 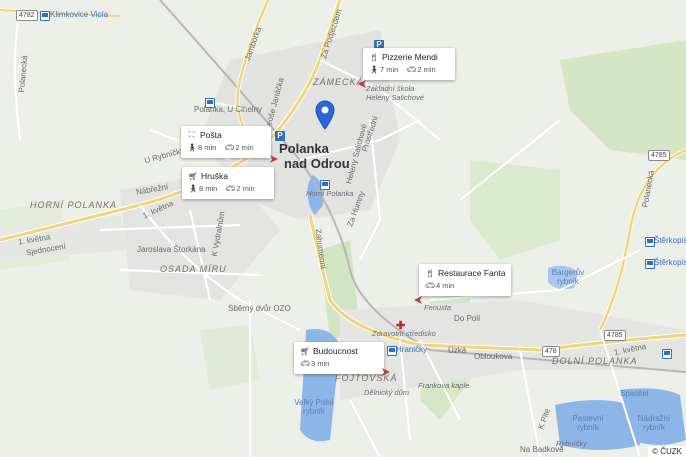 What do you see at coordinates (568, 277) in the screenshot?
I see `water-label-bargeruv-rybnik: Bargerův rybník` at bounding box center [568, 277].